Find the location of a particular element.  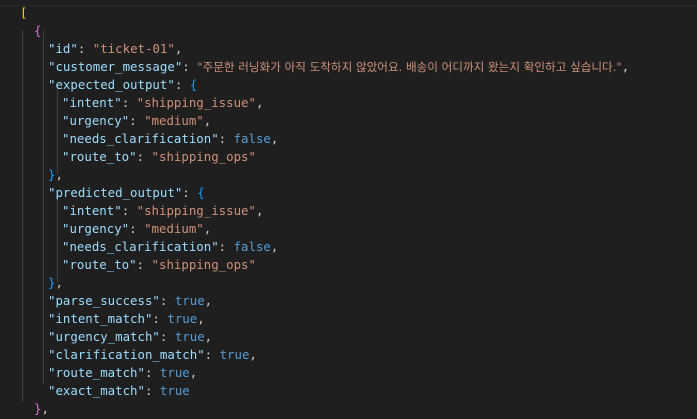

code-line: "clarification_match": true, is located at coordinates (128, 355).